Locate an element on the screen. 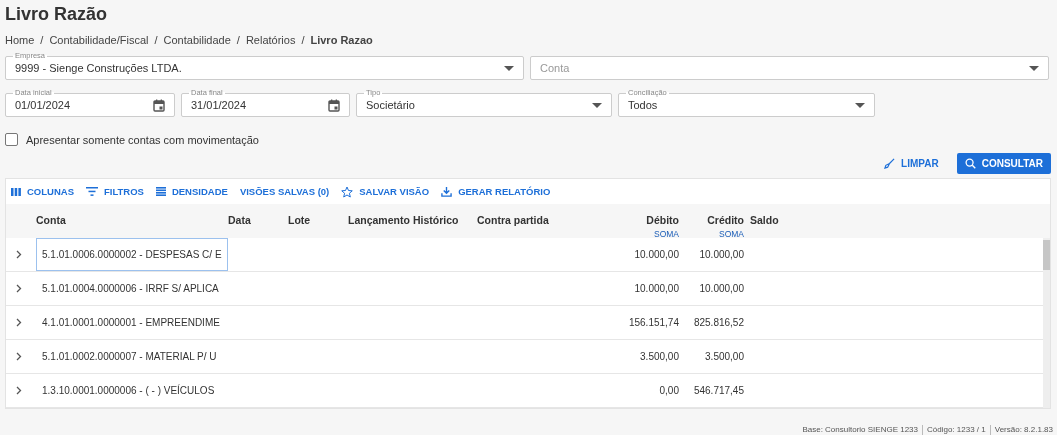 Image resolution: width=1057 pixels, height=435 pixels. filter-icon is located at coordinates (92, 191).